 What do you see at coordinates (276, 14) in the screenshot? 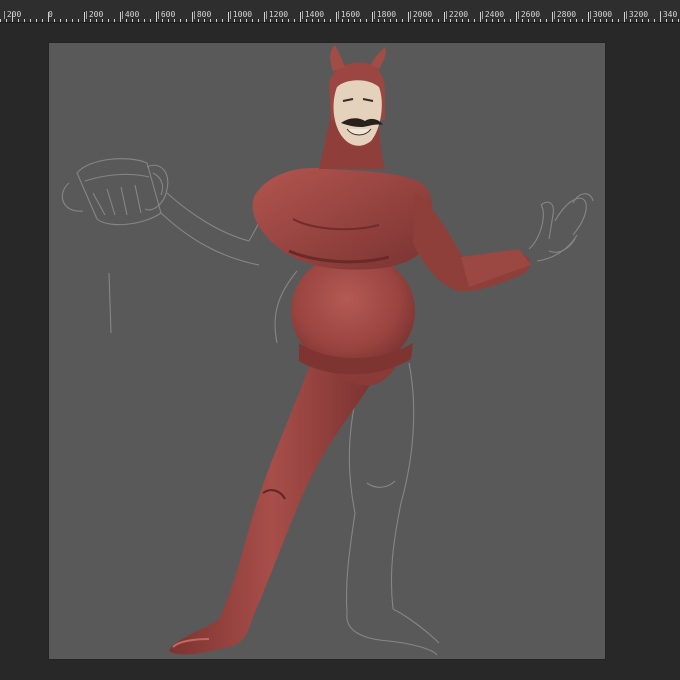
I see `ruler-label: |1200` at bounding box center [276, 14].